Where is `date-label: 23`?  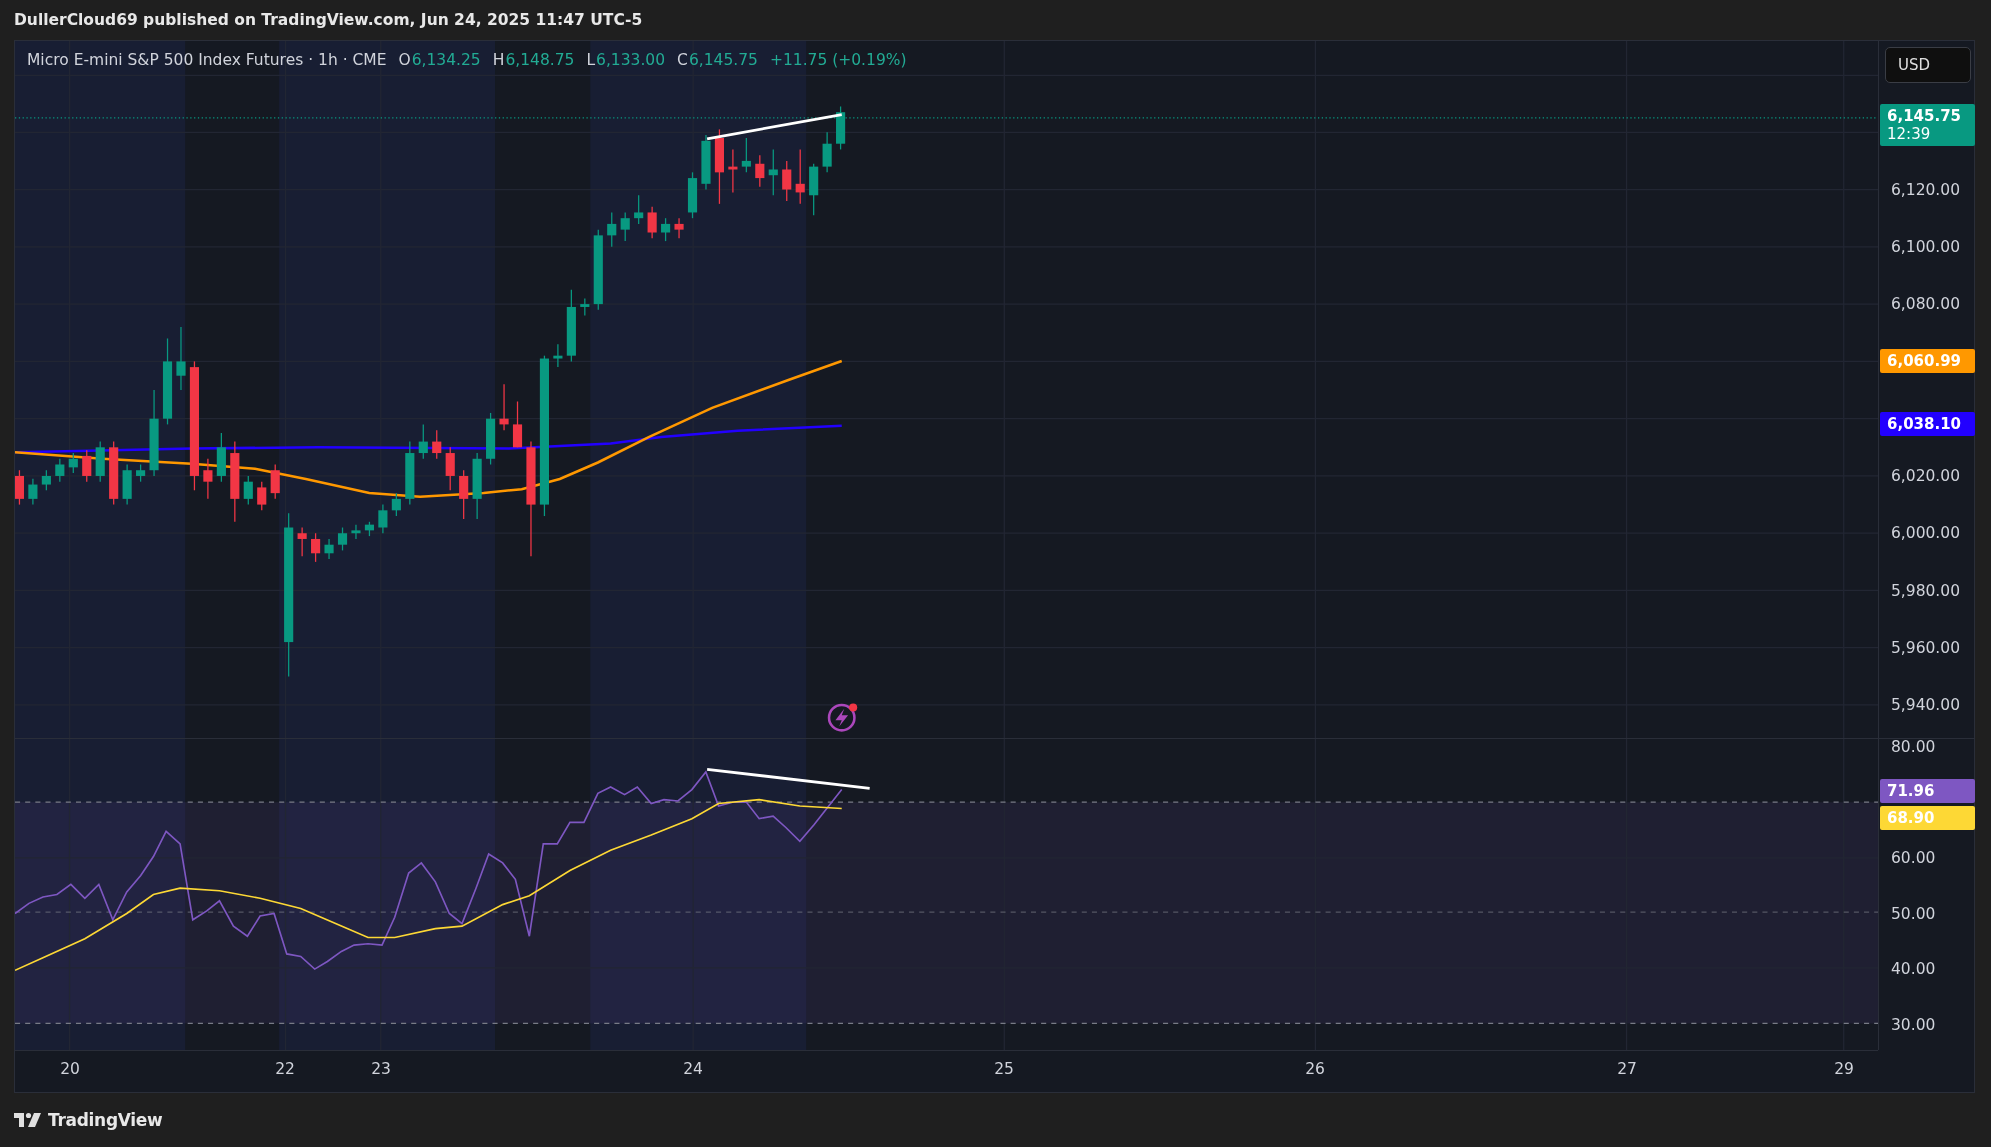 date-label: 23 is located at coordinates (381, 1069).